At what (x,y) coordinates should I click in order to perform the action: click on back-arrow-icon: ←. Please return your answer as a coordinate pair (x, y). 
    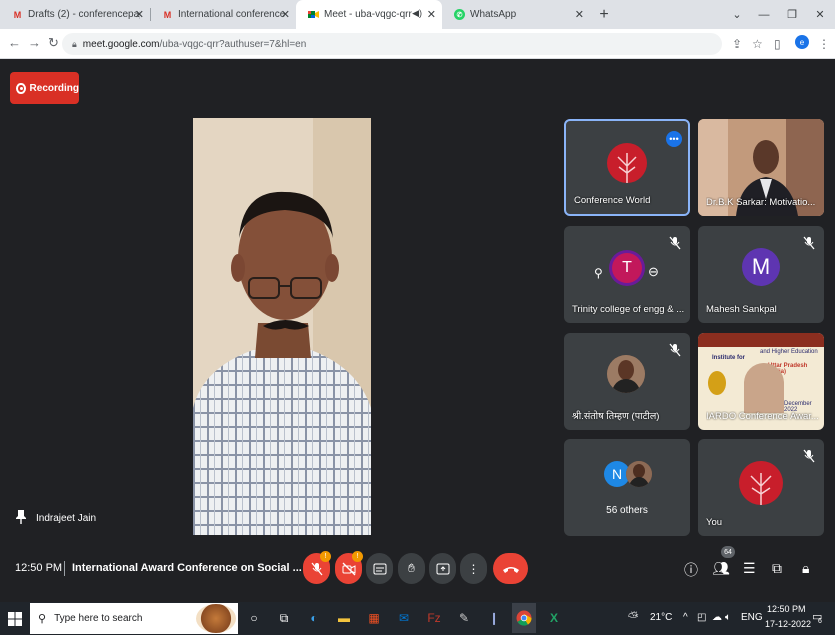
    Looking at the image, I should click on (14, 42).